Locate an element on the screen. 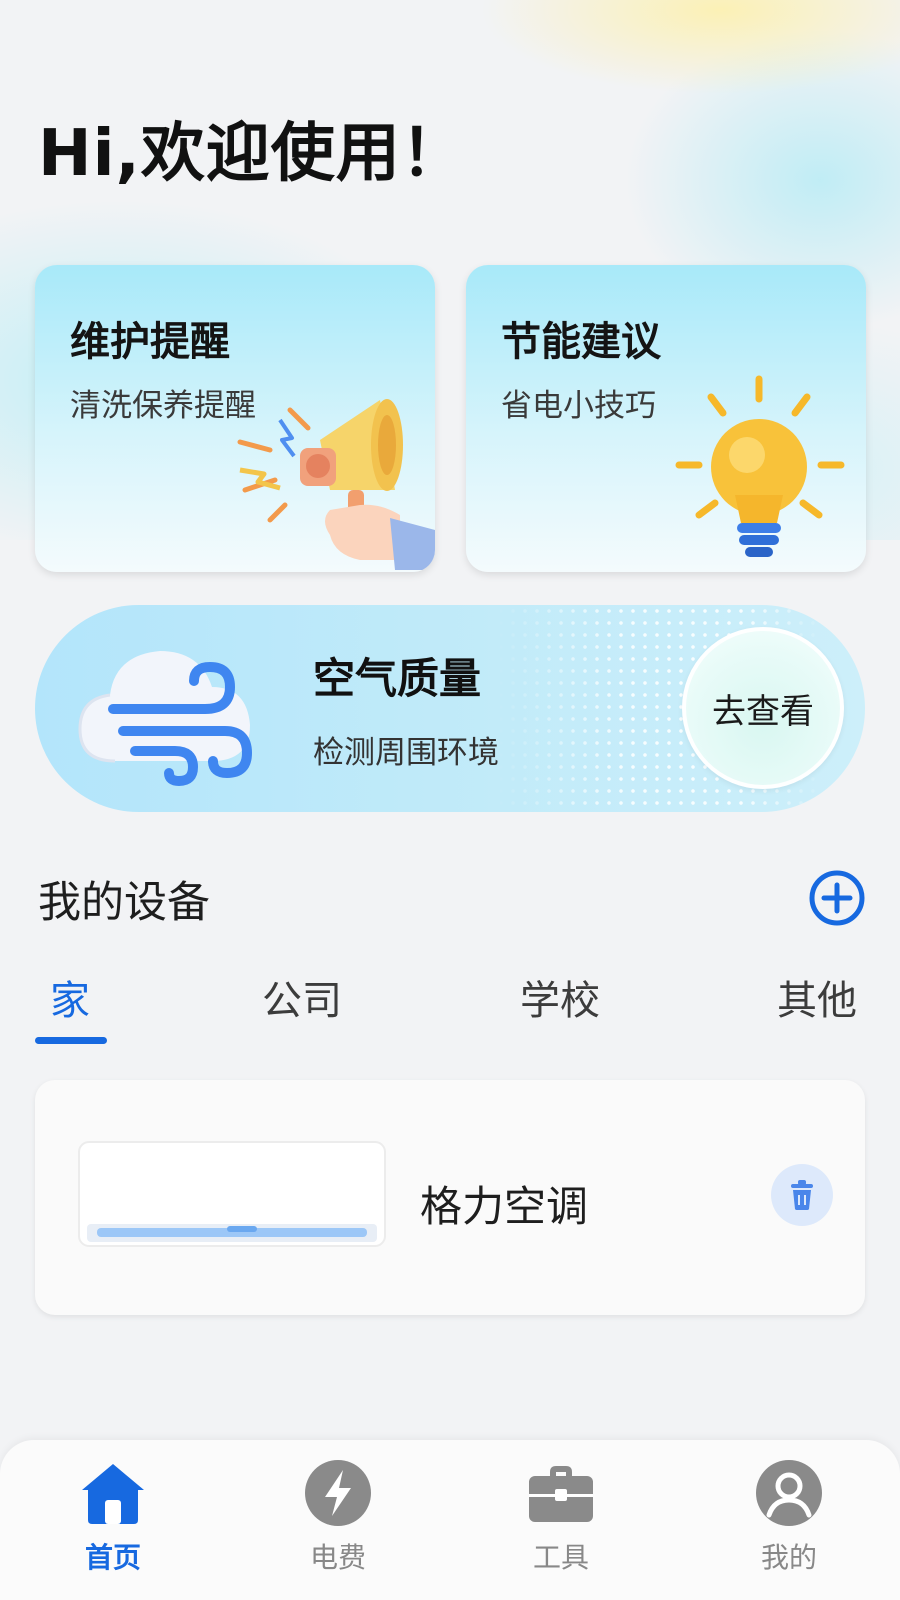 The image size is (900, 1600). nav-home: 首页 is located at coordinates (113, 1517).